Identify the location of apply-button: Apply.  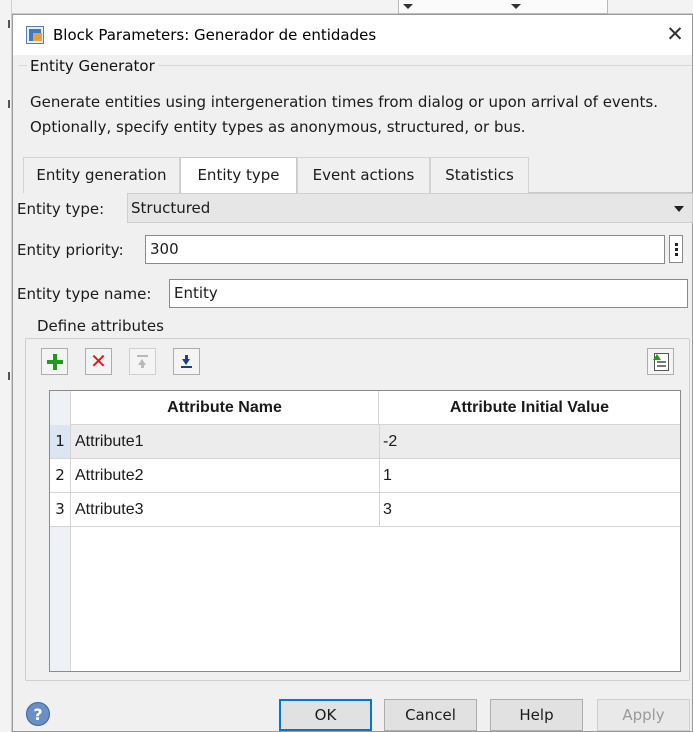
(643, 715).